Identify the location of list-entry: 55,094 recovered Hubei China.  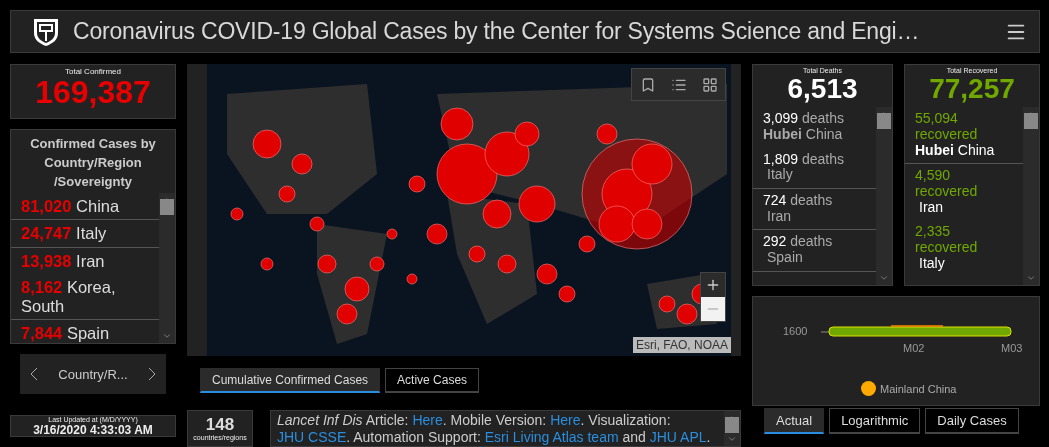
(964, 135).